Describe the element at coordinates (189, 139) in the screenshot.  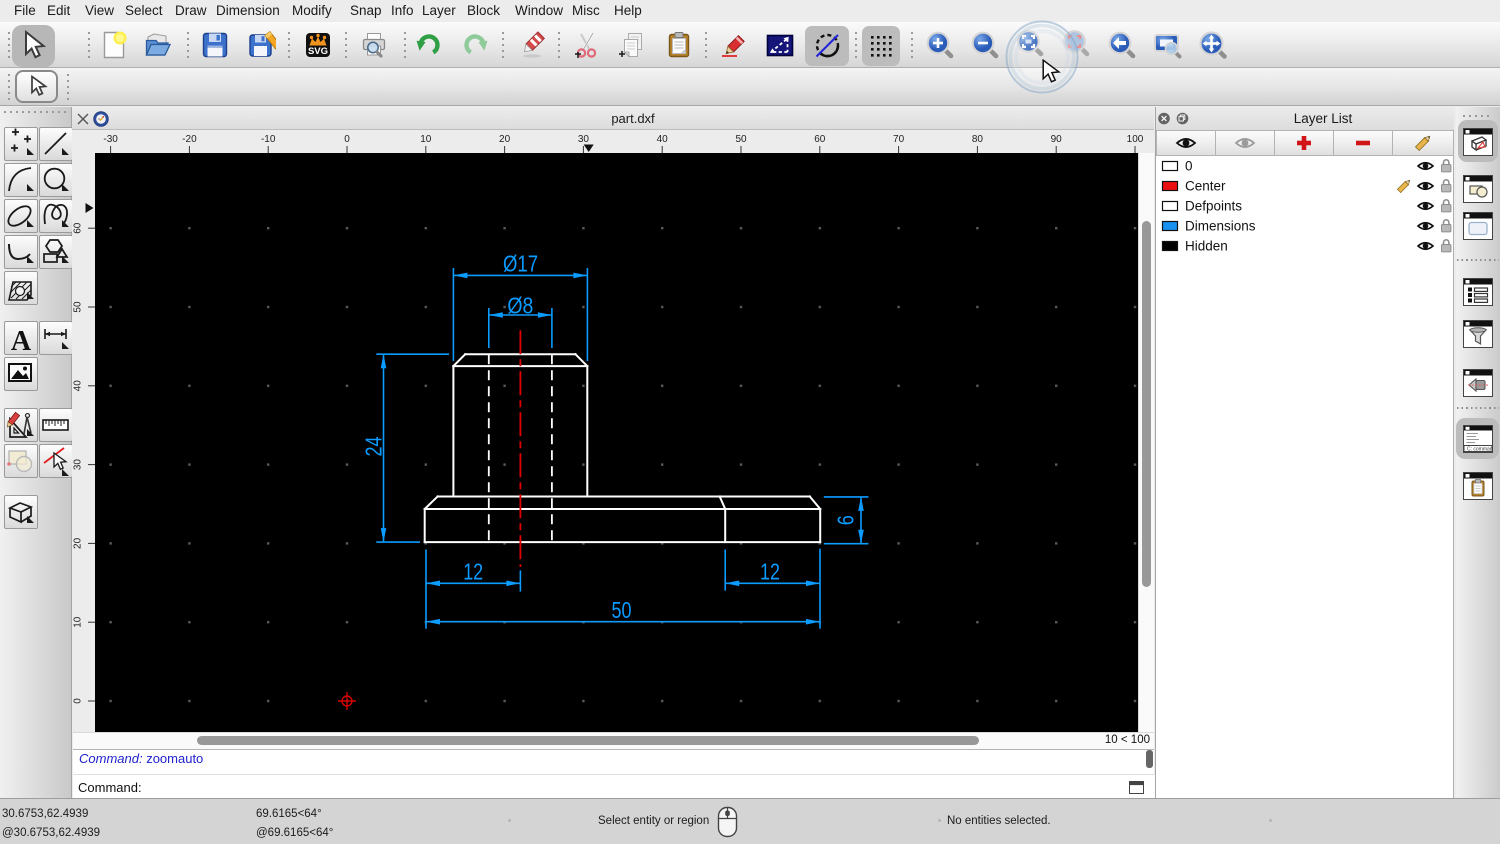
I see `svg-text: -20` at that location.